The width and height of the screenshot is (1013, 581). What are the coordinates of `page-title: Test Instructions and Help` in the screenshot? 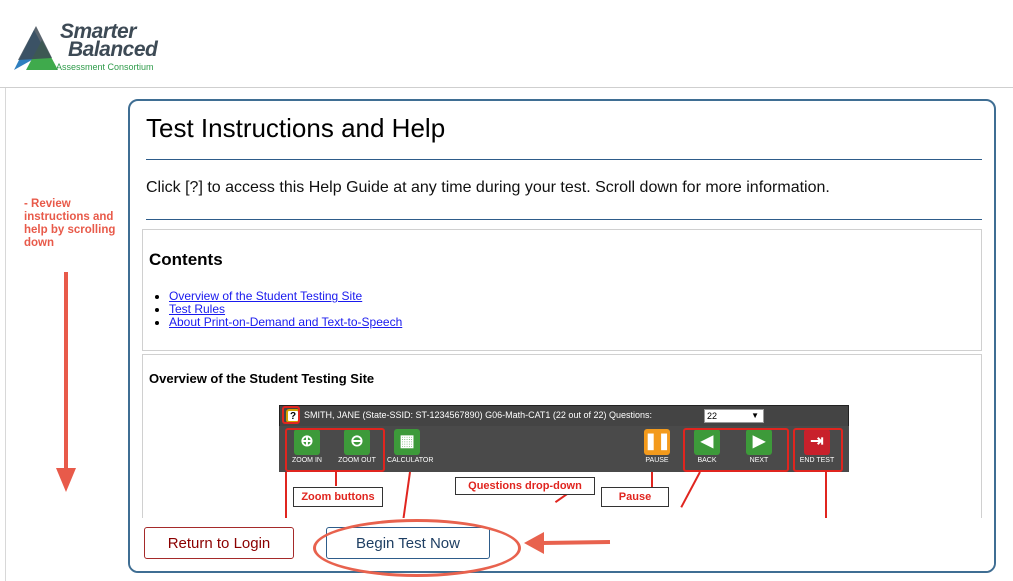 It's located at (296, 128).